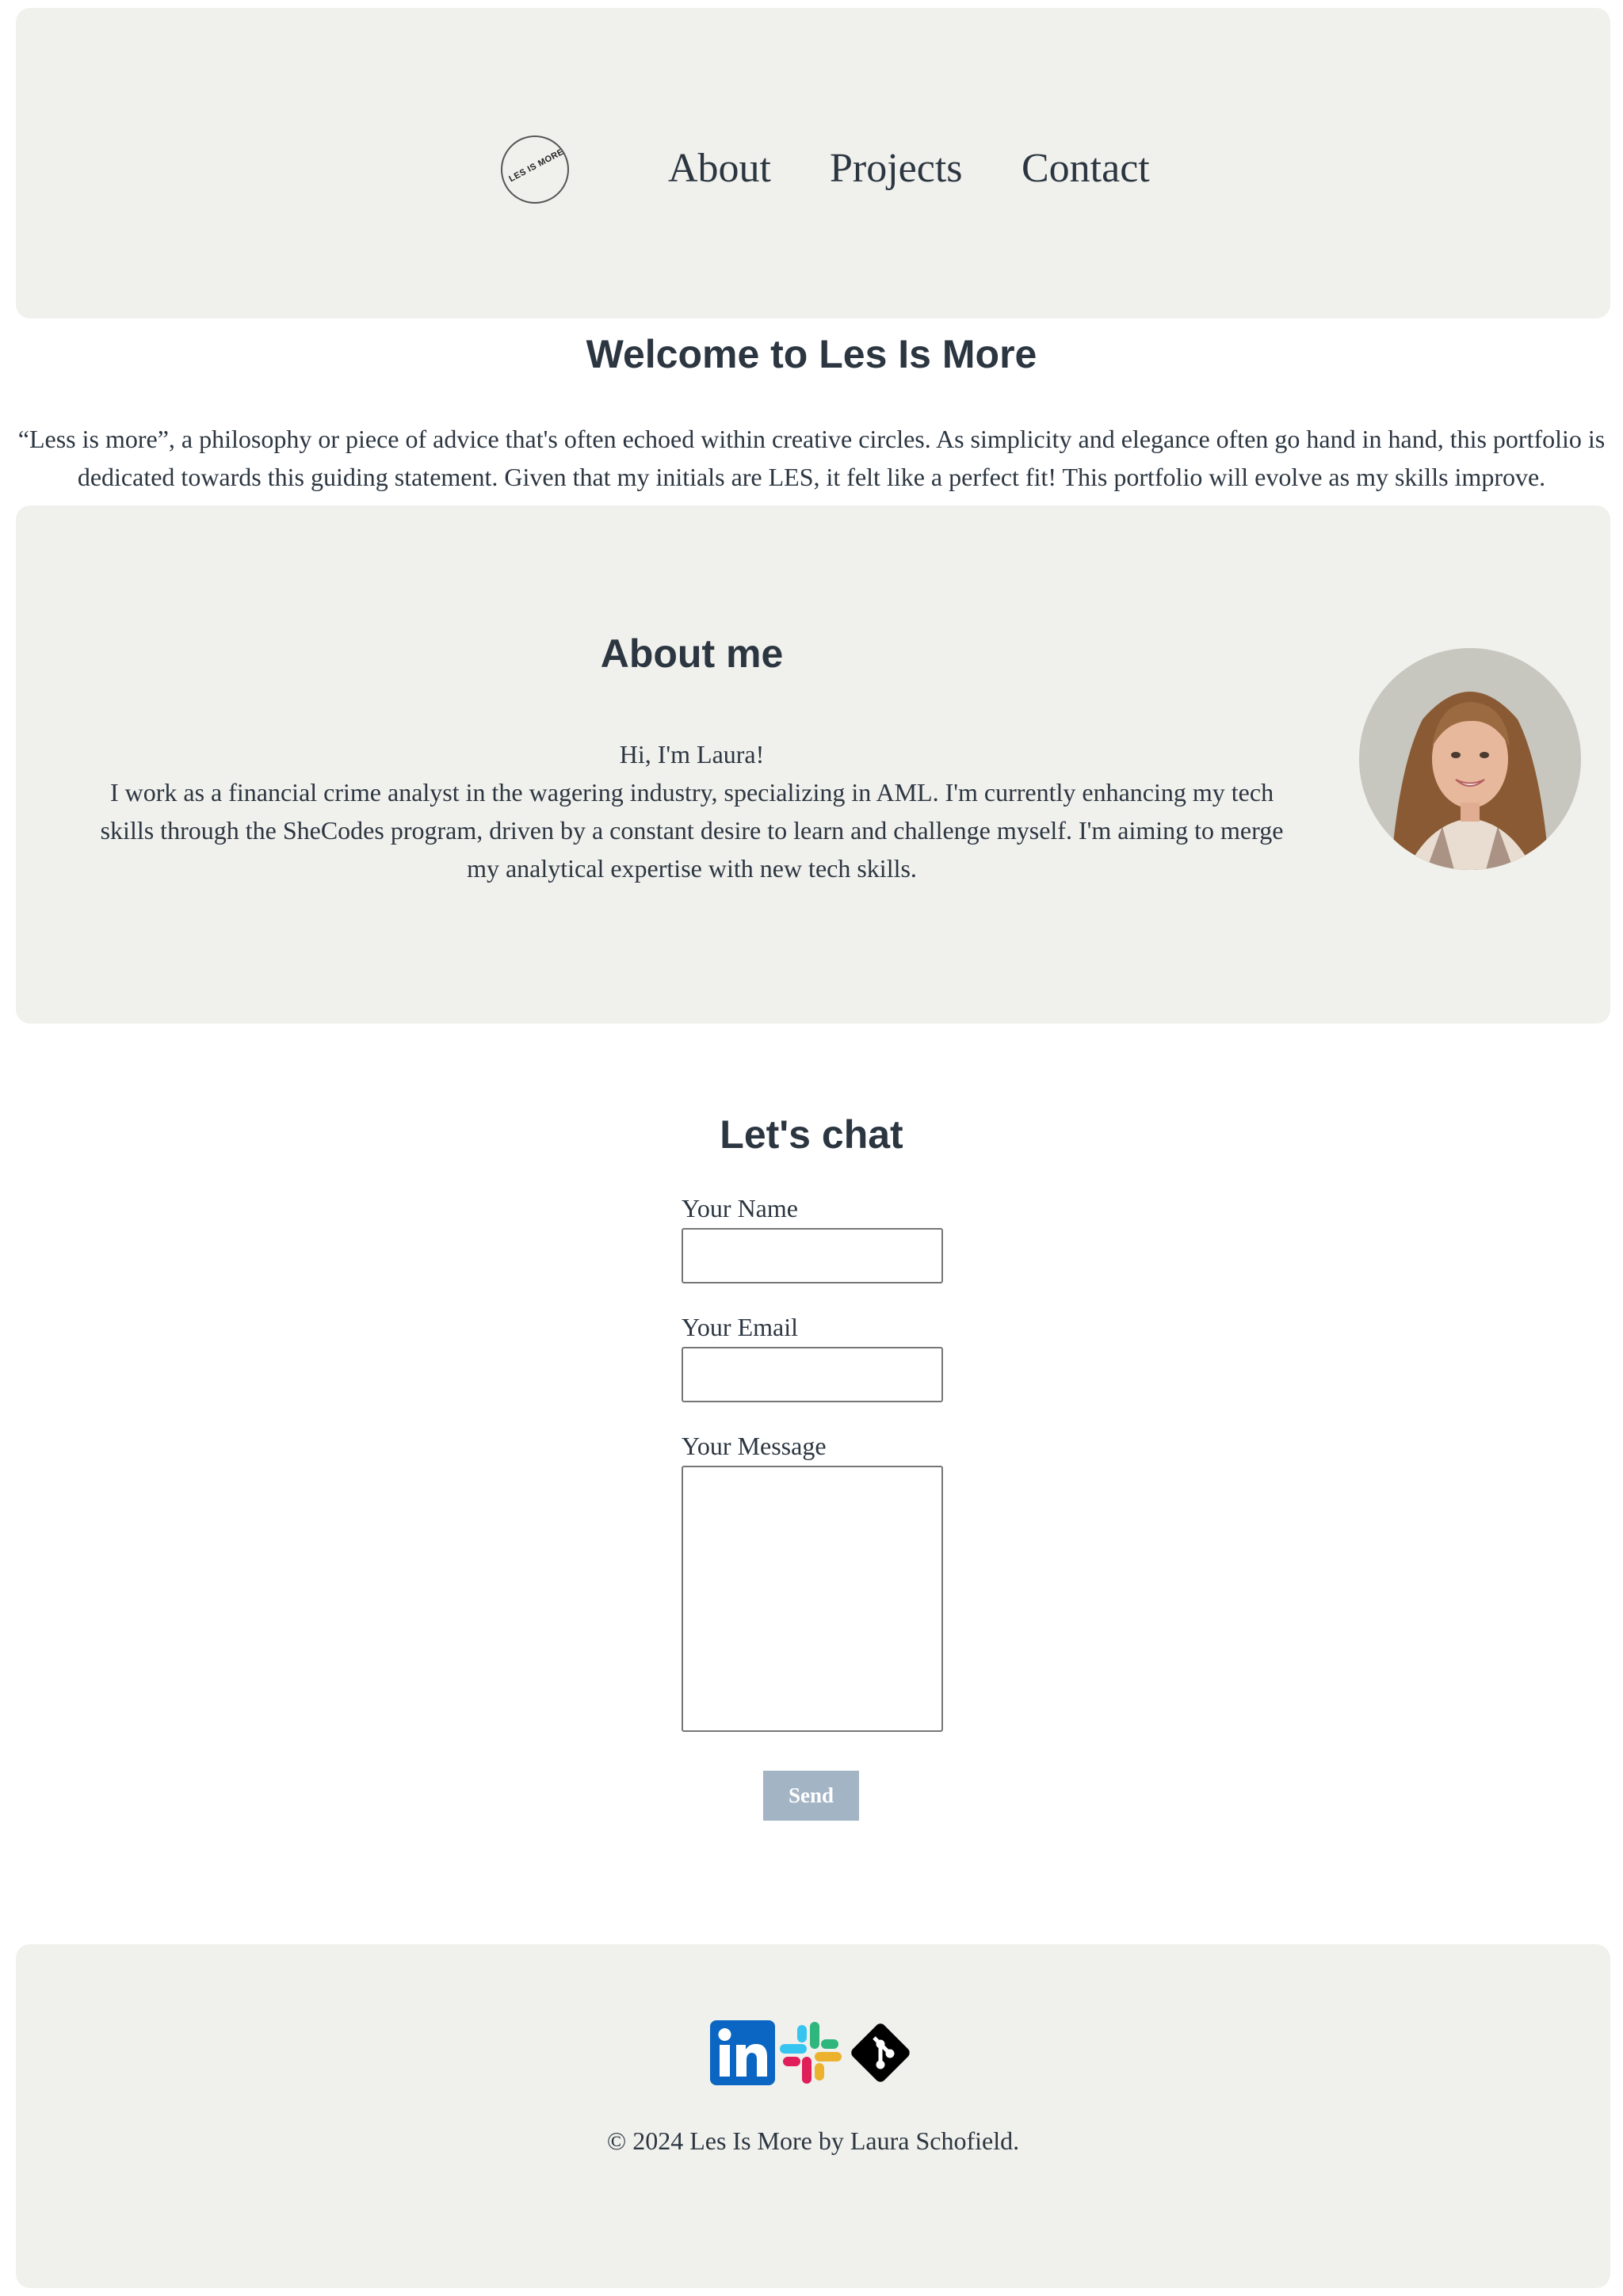 The width and height of the screenshot is (1623, 2296). Describe the element at coordinates (811, 1796) in the screenshot. I see `send-button: Send` at that location.